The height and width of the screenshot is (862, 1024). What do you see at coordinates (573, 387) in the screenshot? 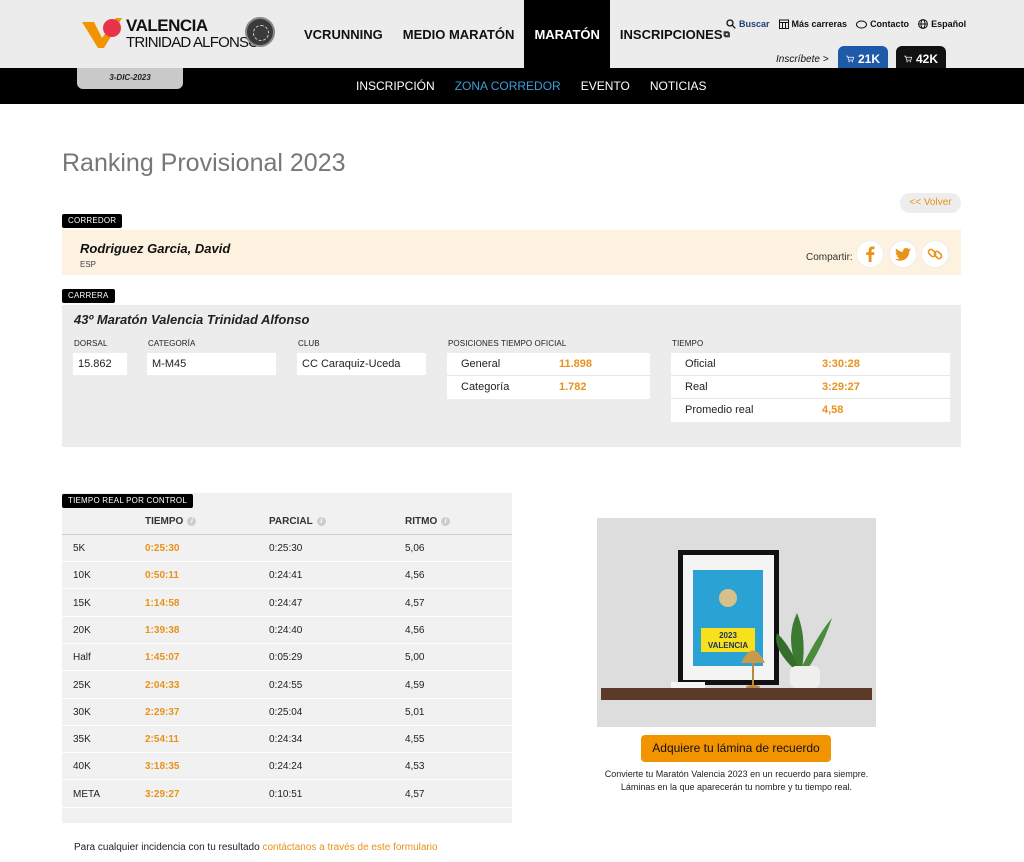
I see `position-categoria-value: 1.782` at bounding box center [573, 387].